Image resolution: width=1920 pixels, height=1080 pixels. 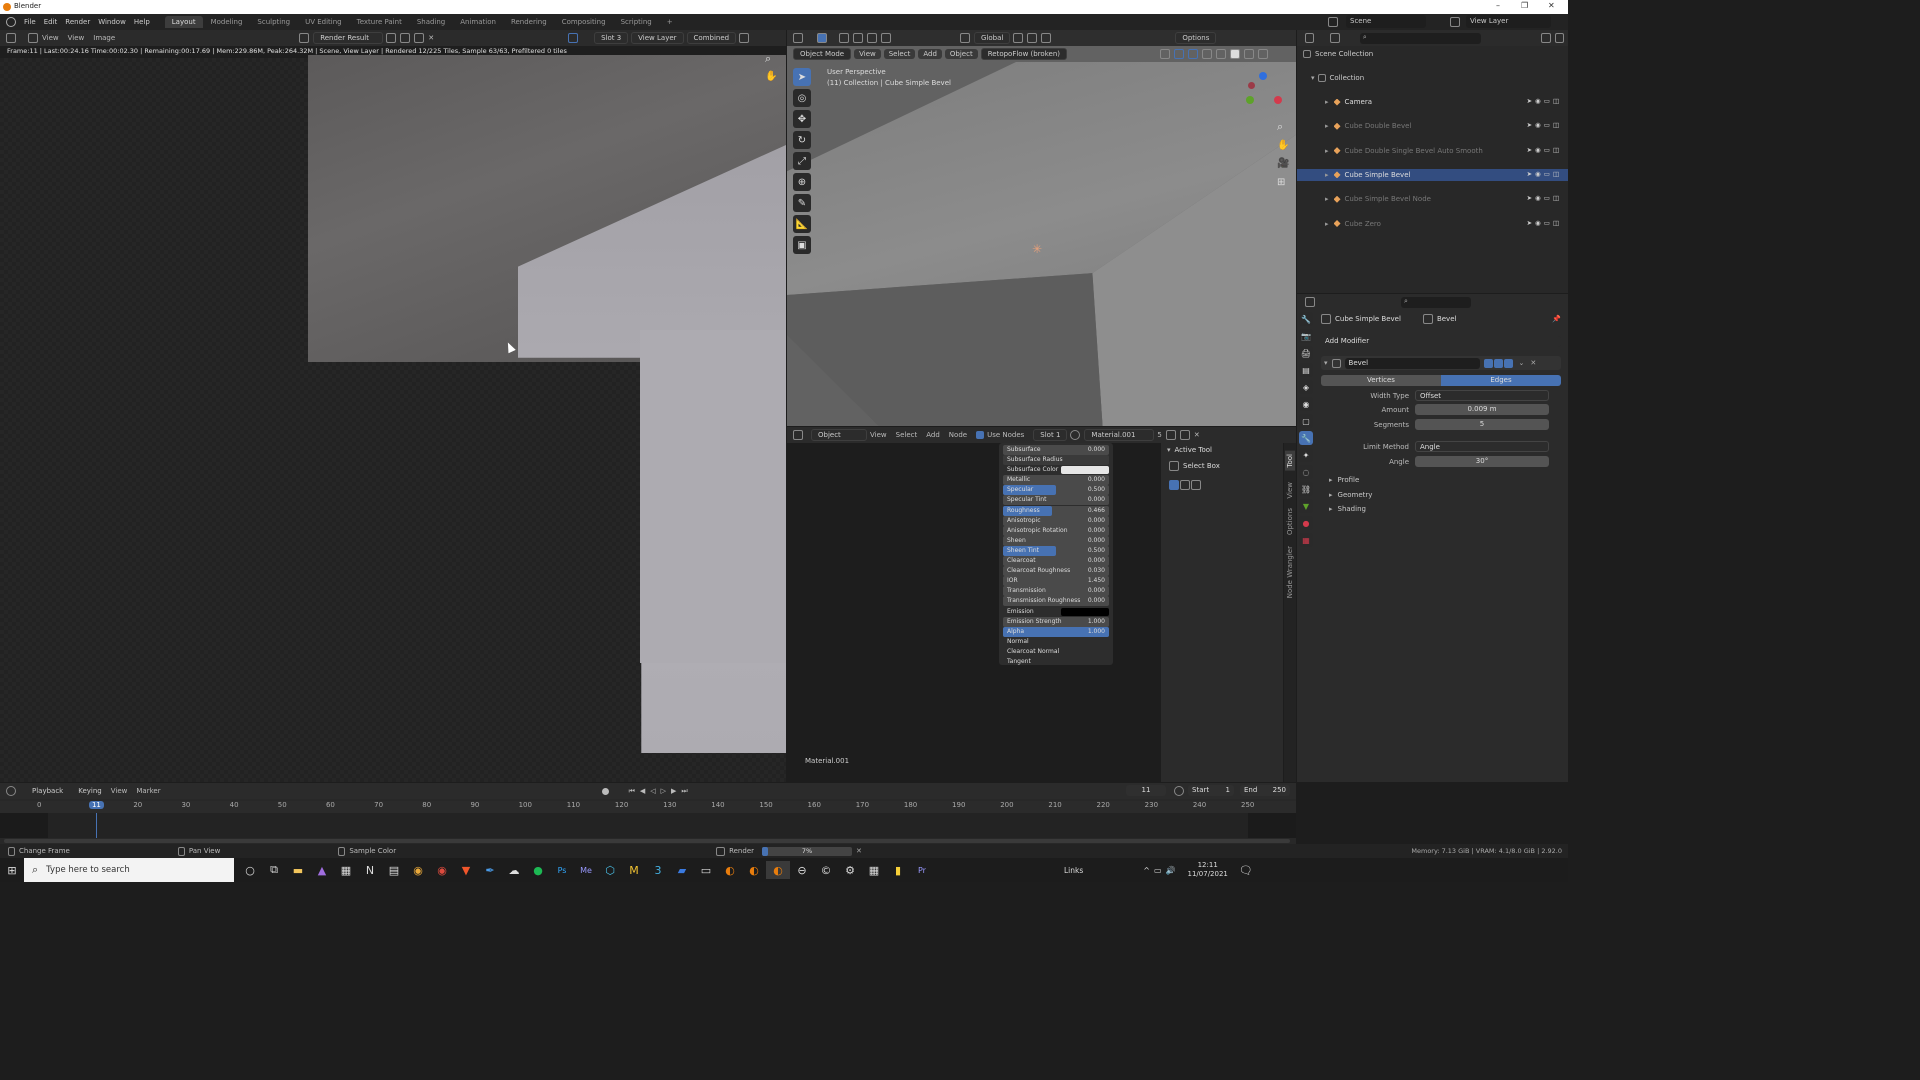 What do you see at coordinates (1283, 163) in the screenshot?
I see `camera-view-icon: 🎥` at bounding box center [1283, 163].